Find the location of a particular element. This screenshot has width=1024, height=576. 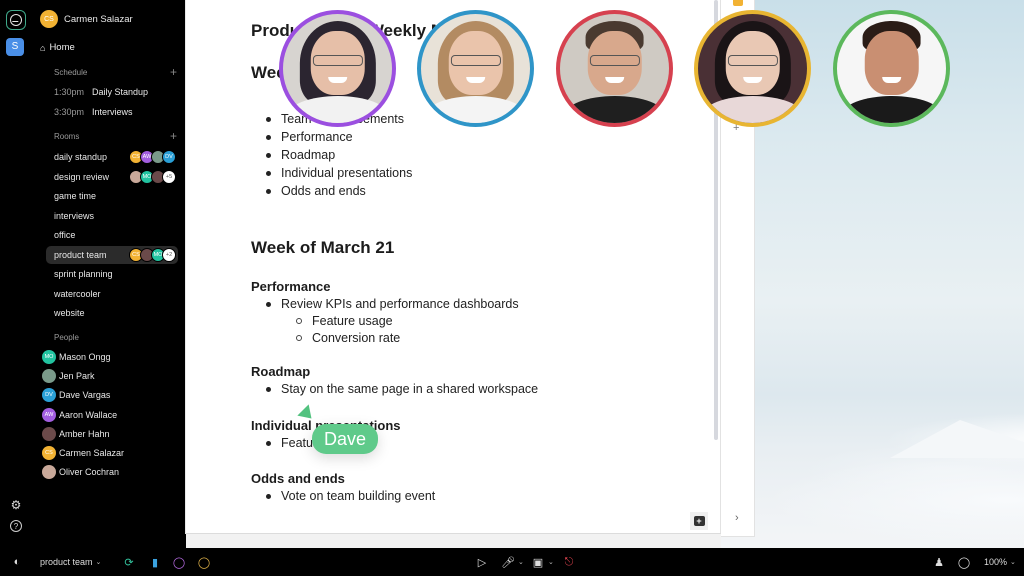

list-item-text: Conversion rate is located at coordinates (356, 338).